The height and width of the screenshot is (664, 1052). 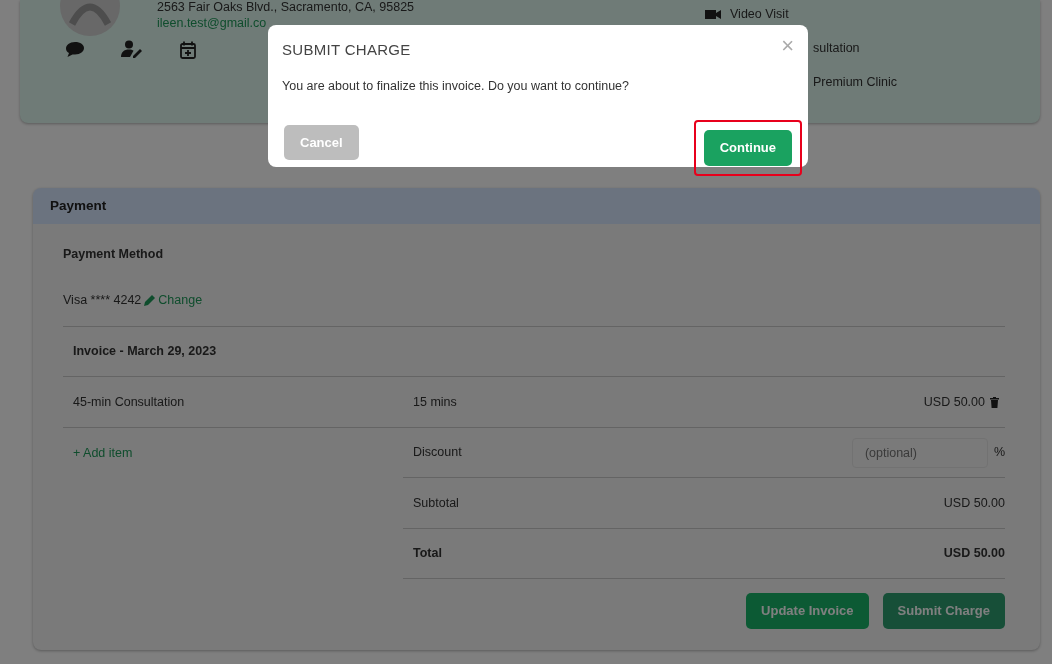 What do you see at coordinates (994, 402) in the screenshot?
I see `trash-icon` at bounding box center [994, 402].